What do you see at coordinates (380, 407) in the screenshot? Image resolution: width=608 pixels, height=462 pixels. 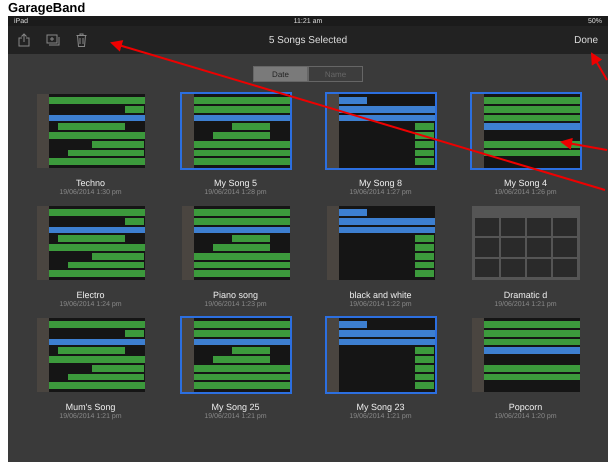 I see `song-title: My Song 23` at bounding box center [380, 407].